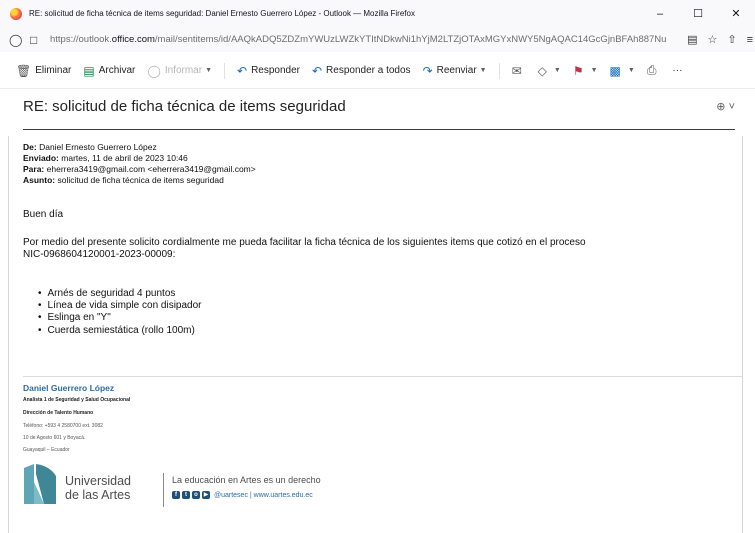  I want to click on social-links: f t o ▶ @uartesec | www.uartes.edu.ec, so click(242, 495).